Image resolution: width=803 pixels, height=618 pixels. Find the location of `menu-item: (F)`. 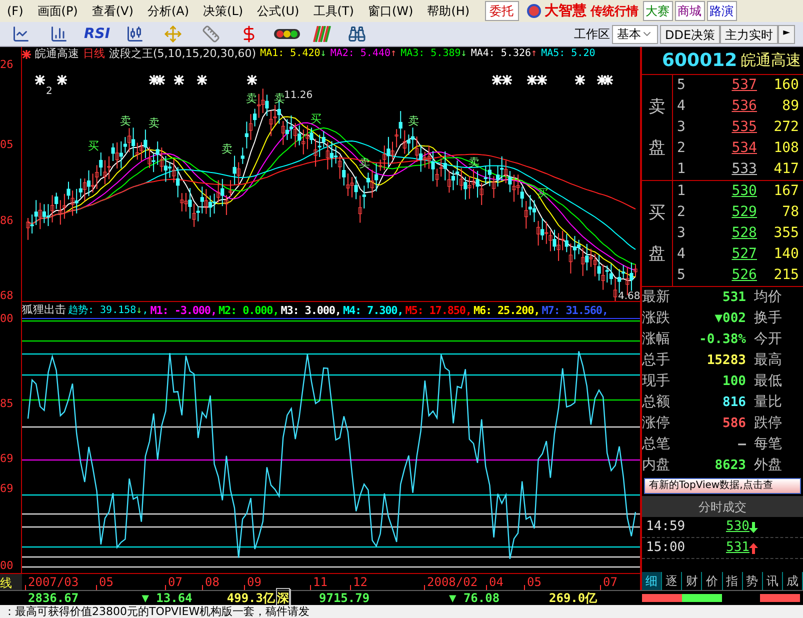

menu-item: (F) is located at coordinates (15, 11).